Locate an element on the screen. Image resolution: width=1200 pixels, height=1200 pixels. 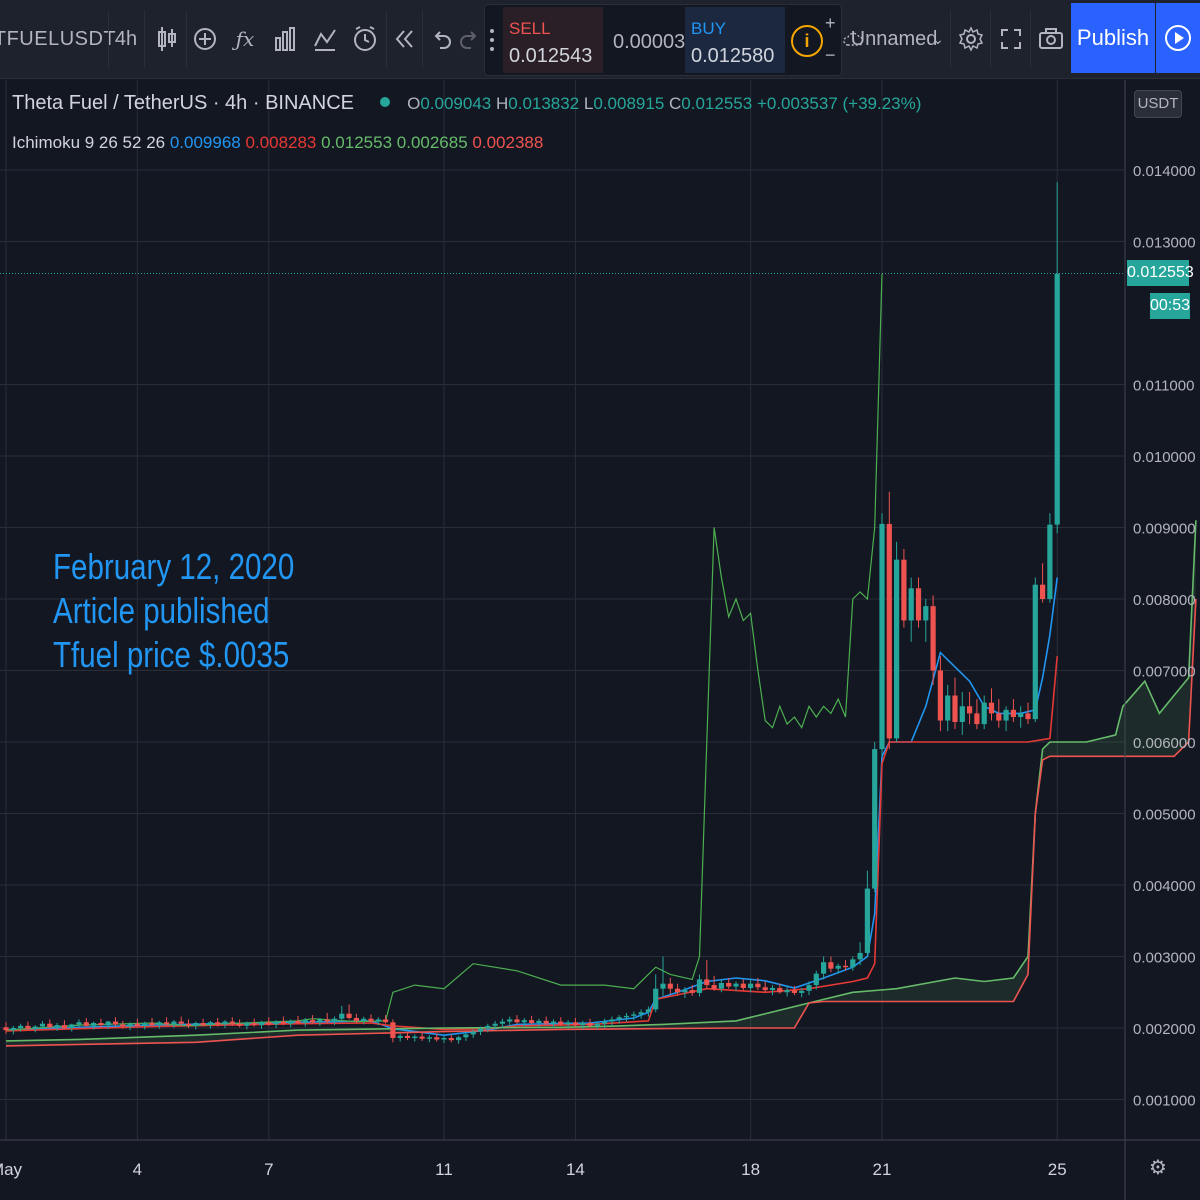
fullscreen-icon is located at coordinates (1011, 39).